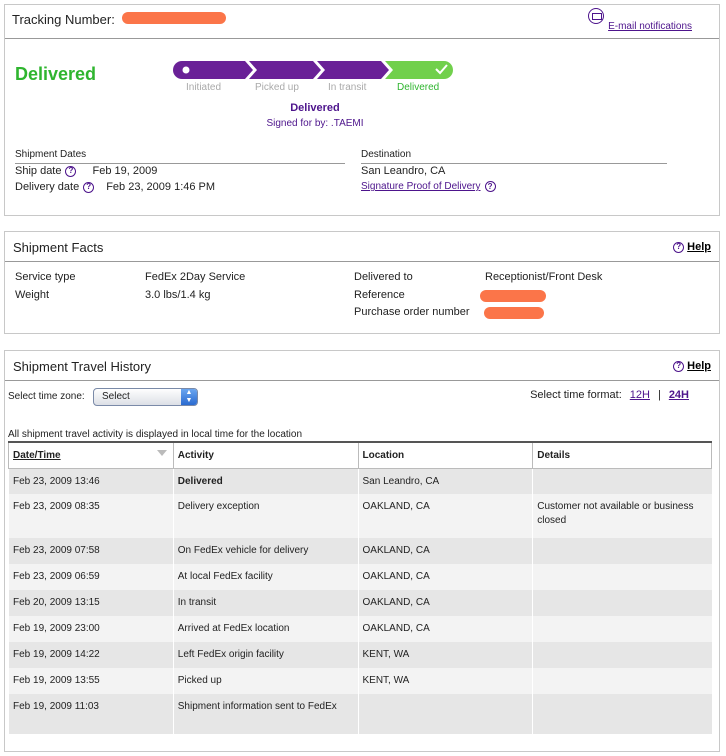  Describe the element at coordinates (650, 26) in the screenshot. I see `email-notifications-link: E-mail notifications` at that location.